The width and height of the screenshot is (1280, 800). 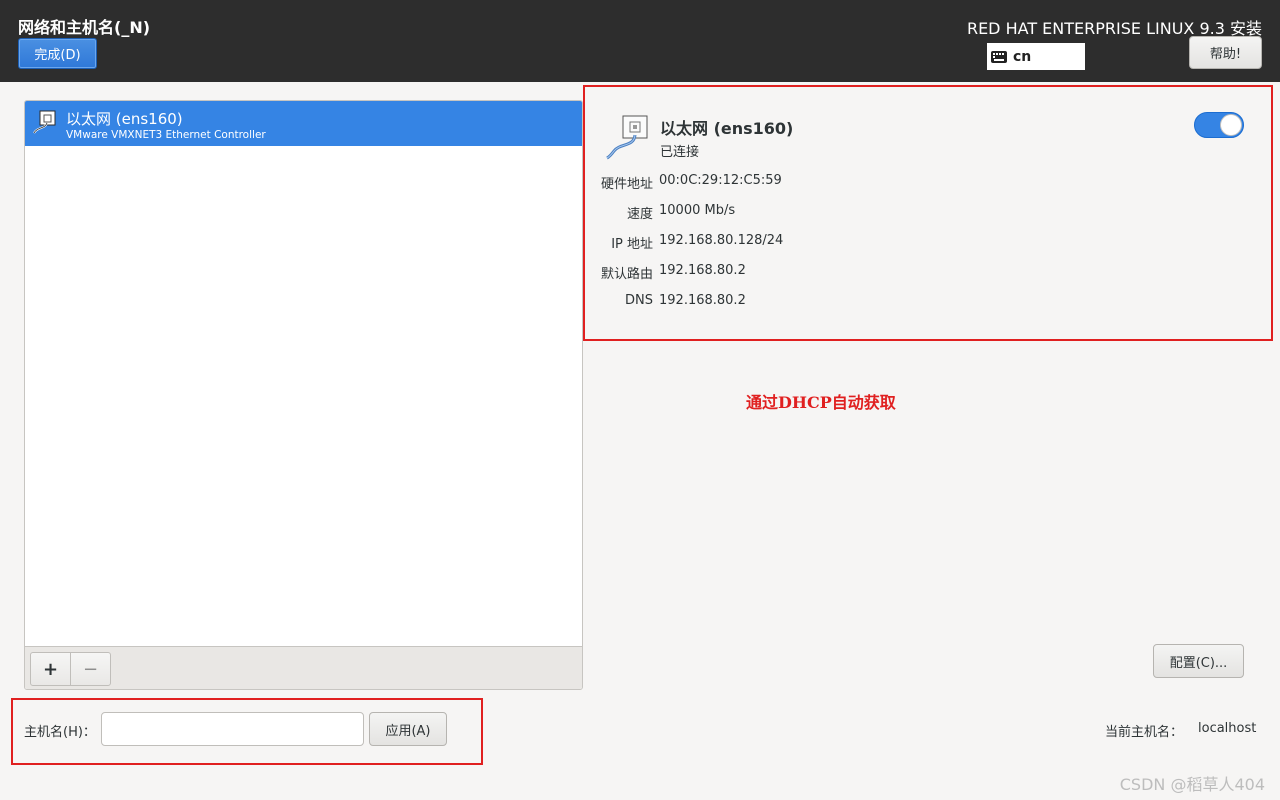 I want to click on keyboard-layout-indicator: cn, so click(x=1036, y=56).